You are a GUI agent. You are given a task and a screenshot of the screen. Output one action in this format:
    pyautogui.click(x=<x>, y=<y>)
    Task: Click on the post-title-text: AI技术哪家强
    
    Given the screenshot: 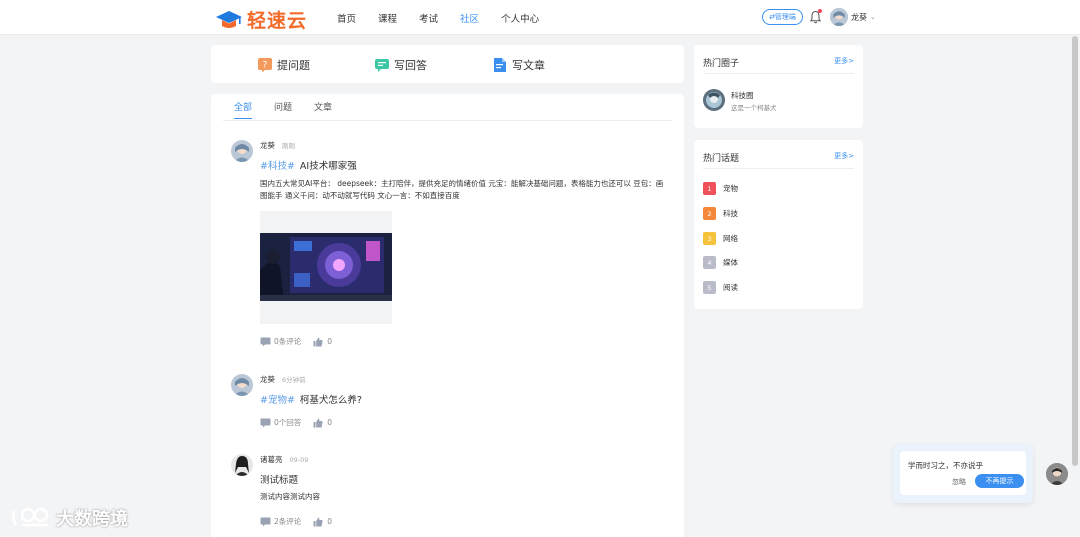 What is the action you would take?
    pyautogui.click(x=328, y=166)
    